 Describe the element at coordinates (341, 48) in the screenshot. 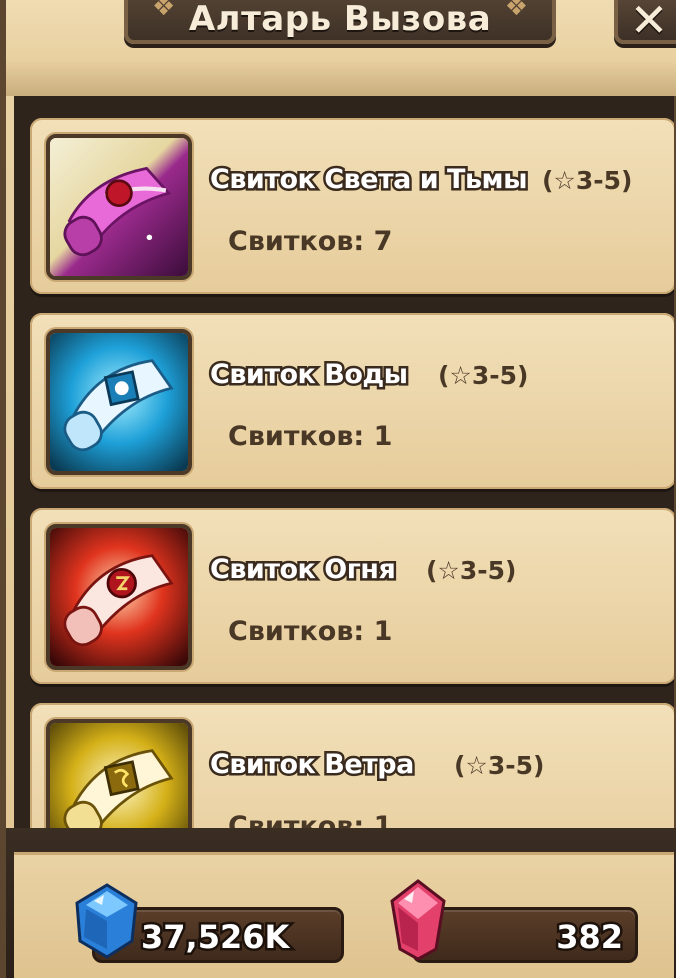

I see `header: ❖ Алтарь Вызова ❖ ✕` at that location.